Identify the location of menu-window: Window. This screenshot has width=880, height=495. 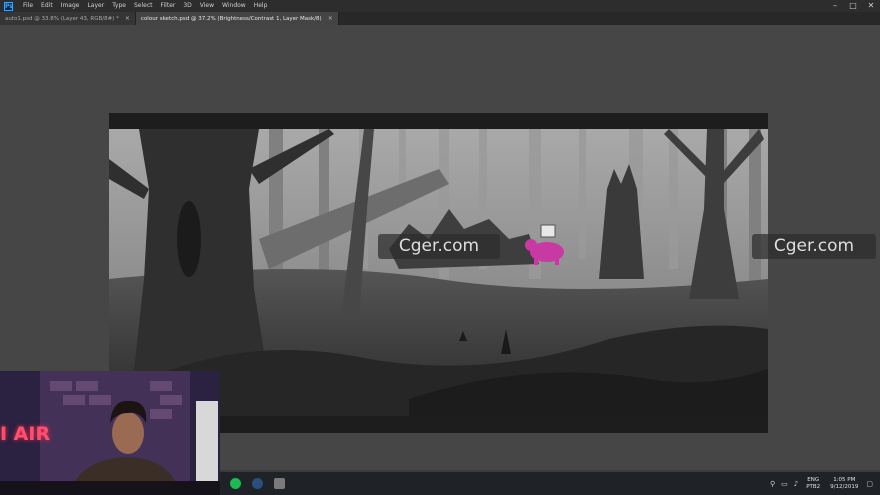
(234, 6).